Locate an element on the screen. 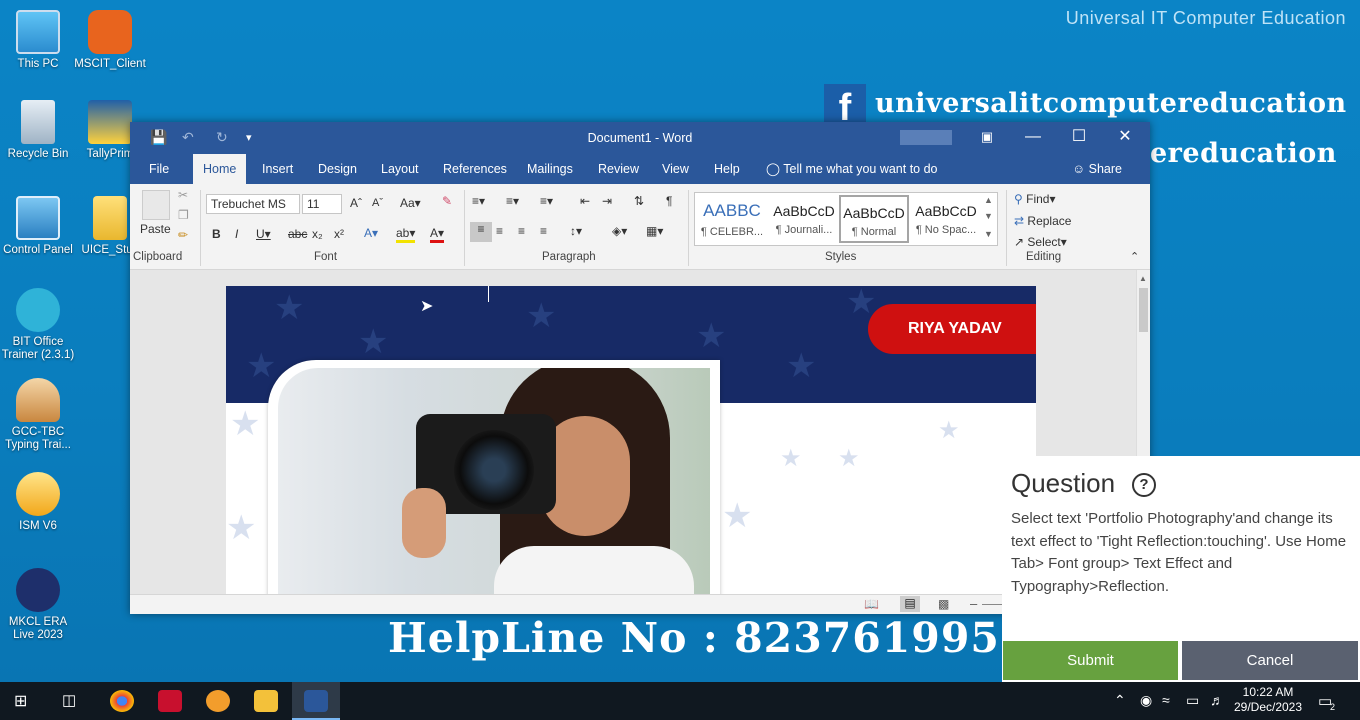  web-layout-icon: ▩ is located at coordinates (943, 604).